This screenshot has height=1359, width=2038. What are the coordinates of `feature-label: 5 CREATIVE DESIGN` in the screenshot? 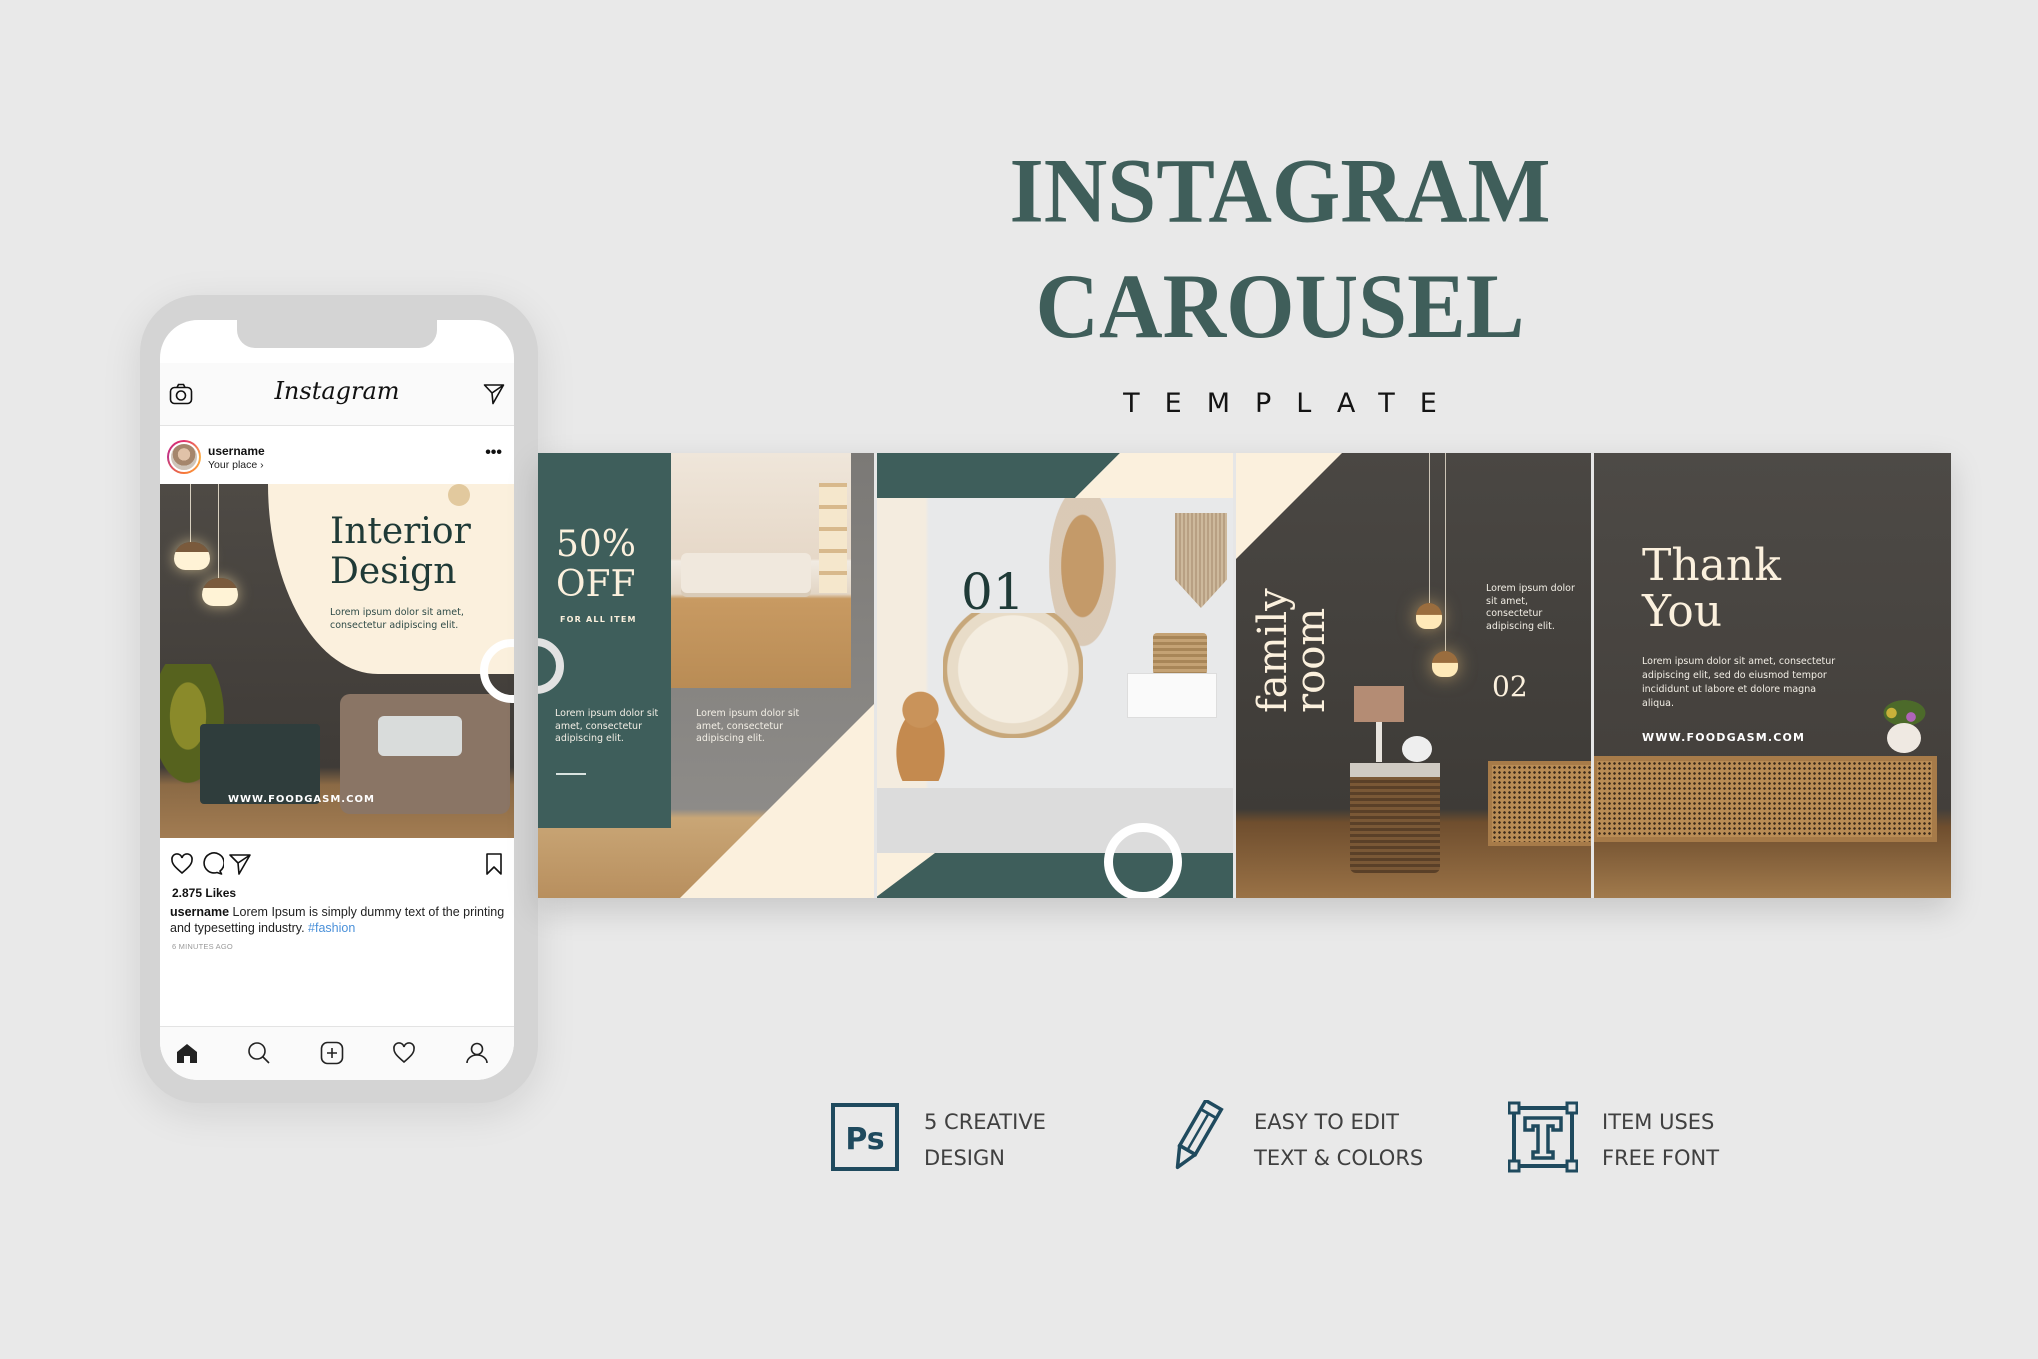 It's located at (985, 1140).